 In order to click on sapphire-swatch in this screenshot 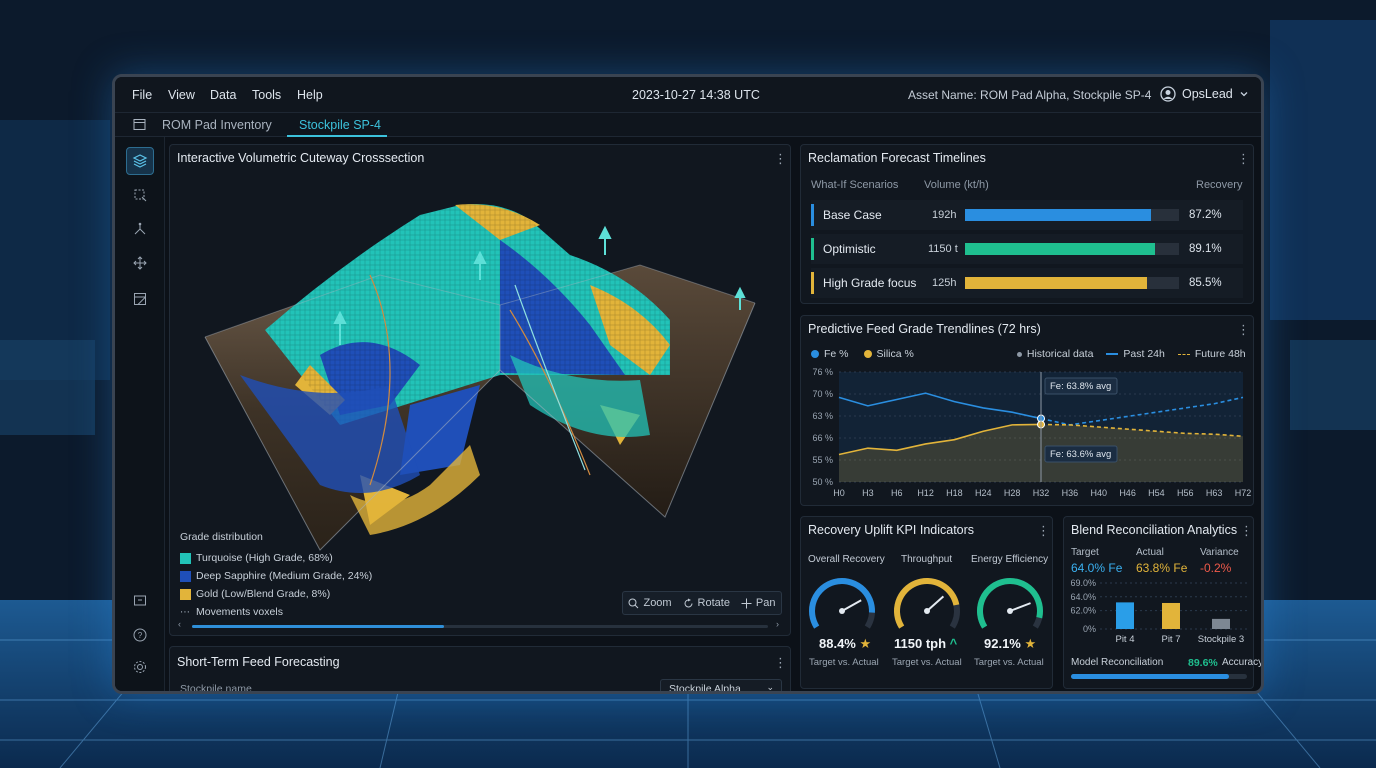, I will do `click(185, 576)`.